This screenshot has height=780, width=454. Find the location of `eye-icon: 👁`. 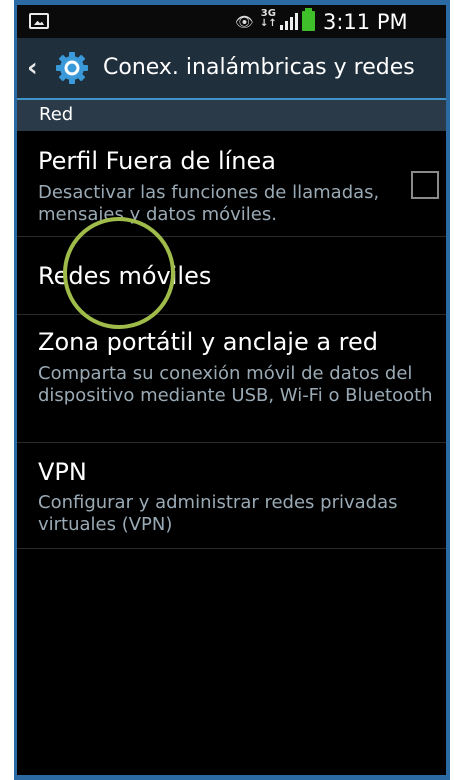

eye-icon: 👁 is located at coordinates (245, 22).